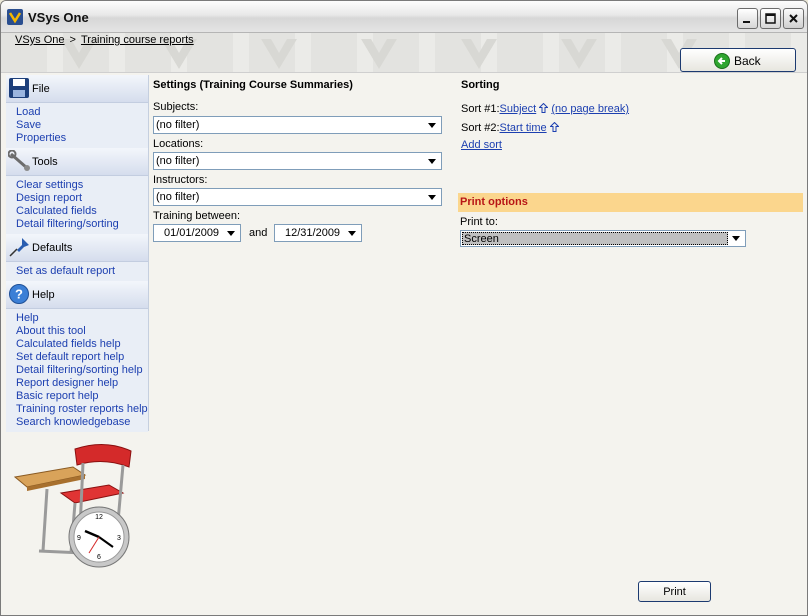  I want to click on wrench-icon, so click(19, 160).